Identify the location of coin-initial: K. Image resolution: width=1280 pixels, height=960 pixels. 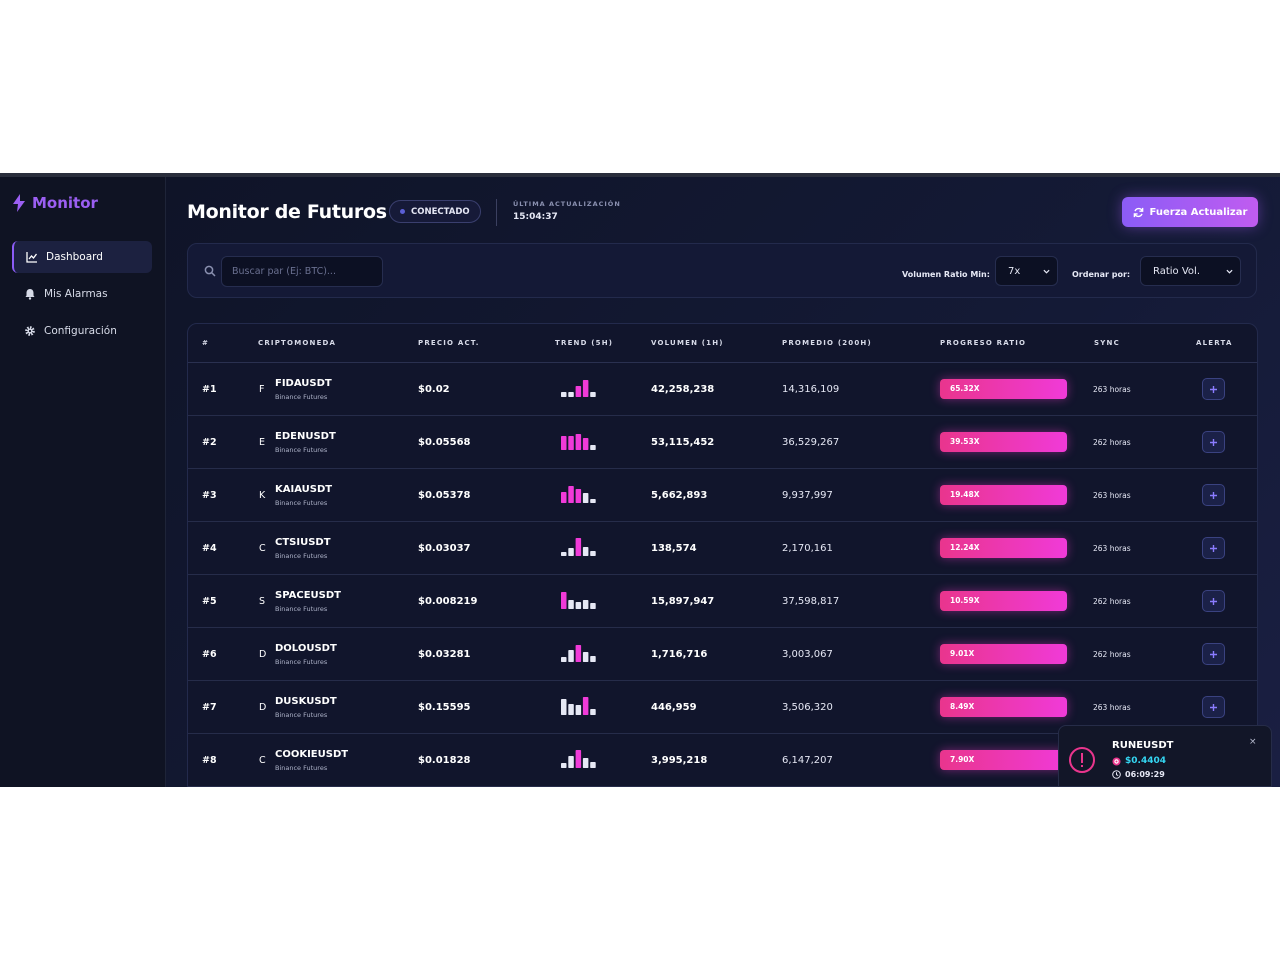
(262, 495).